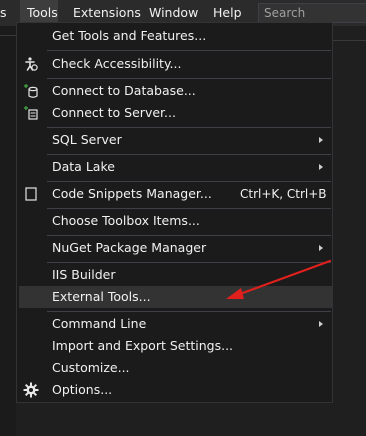 The height and width of the screenshot is (436, 366). I want to click on editor-tab-divider, so click(349, 40).